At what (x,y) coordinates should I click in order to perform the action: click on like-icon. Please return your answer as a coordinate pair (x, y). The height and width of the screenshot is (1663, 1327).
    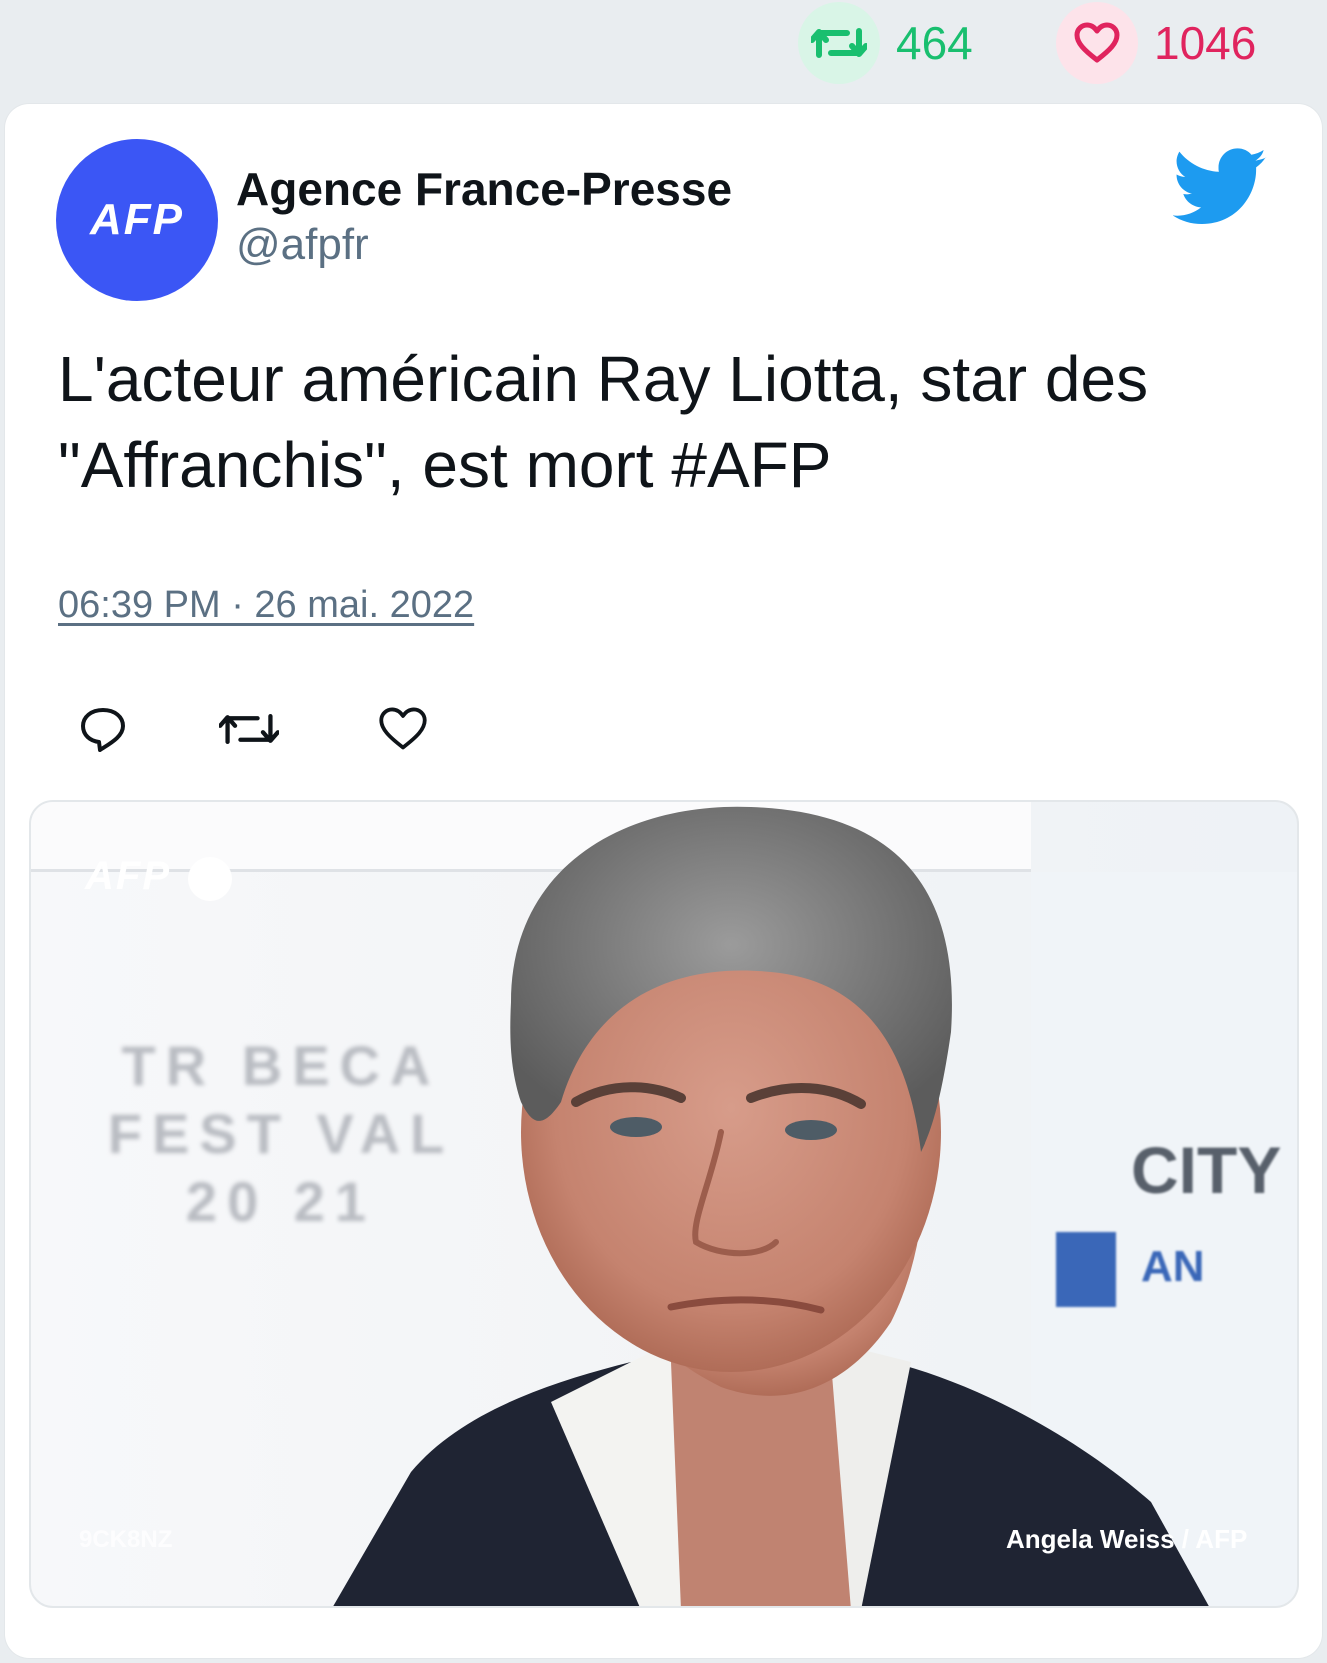
    Looking at the image, I should click on (403, 728).